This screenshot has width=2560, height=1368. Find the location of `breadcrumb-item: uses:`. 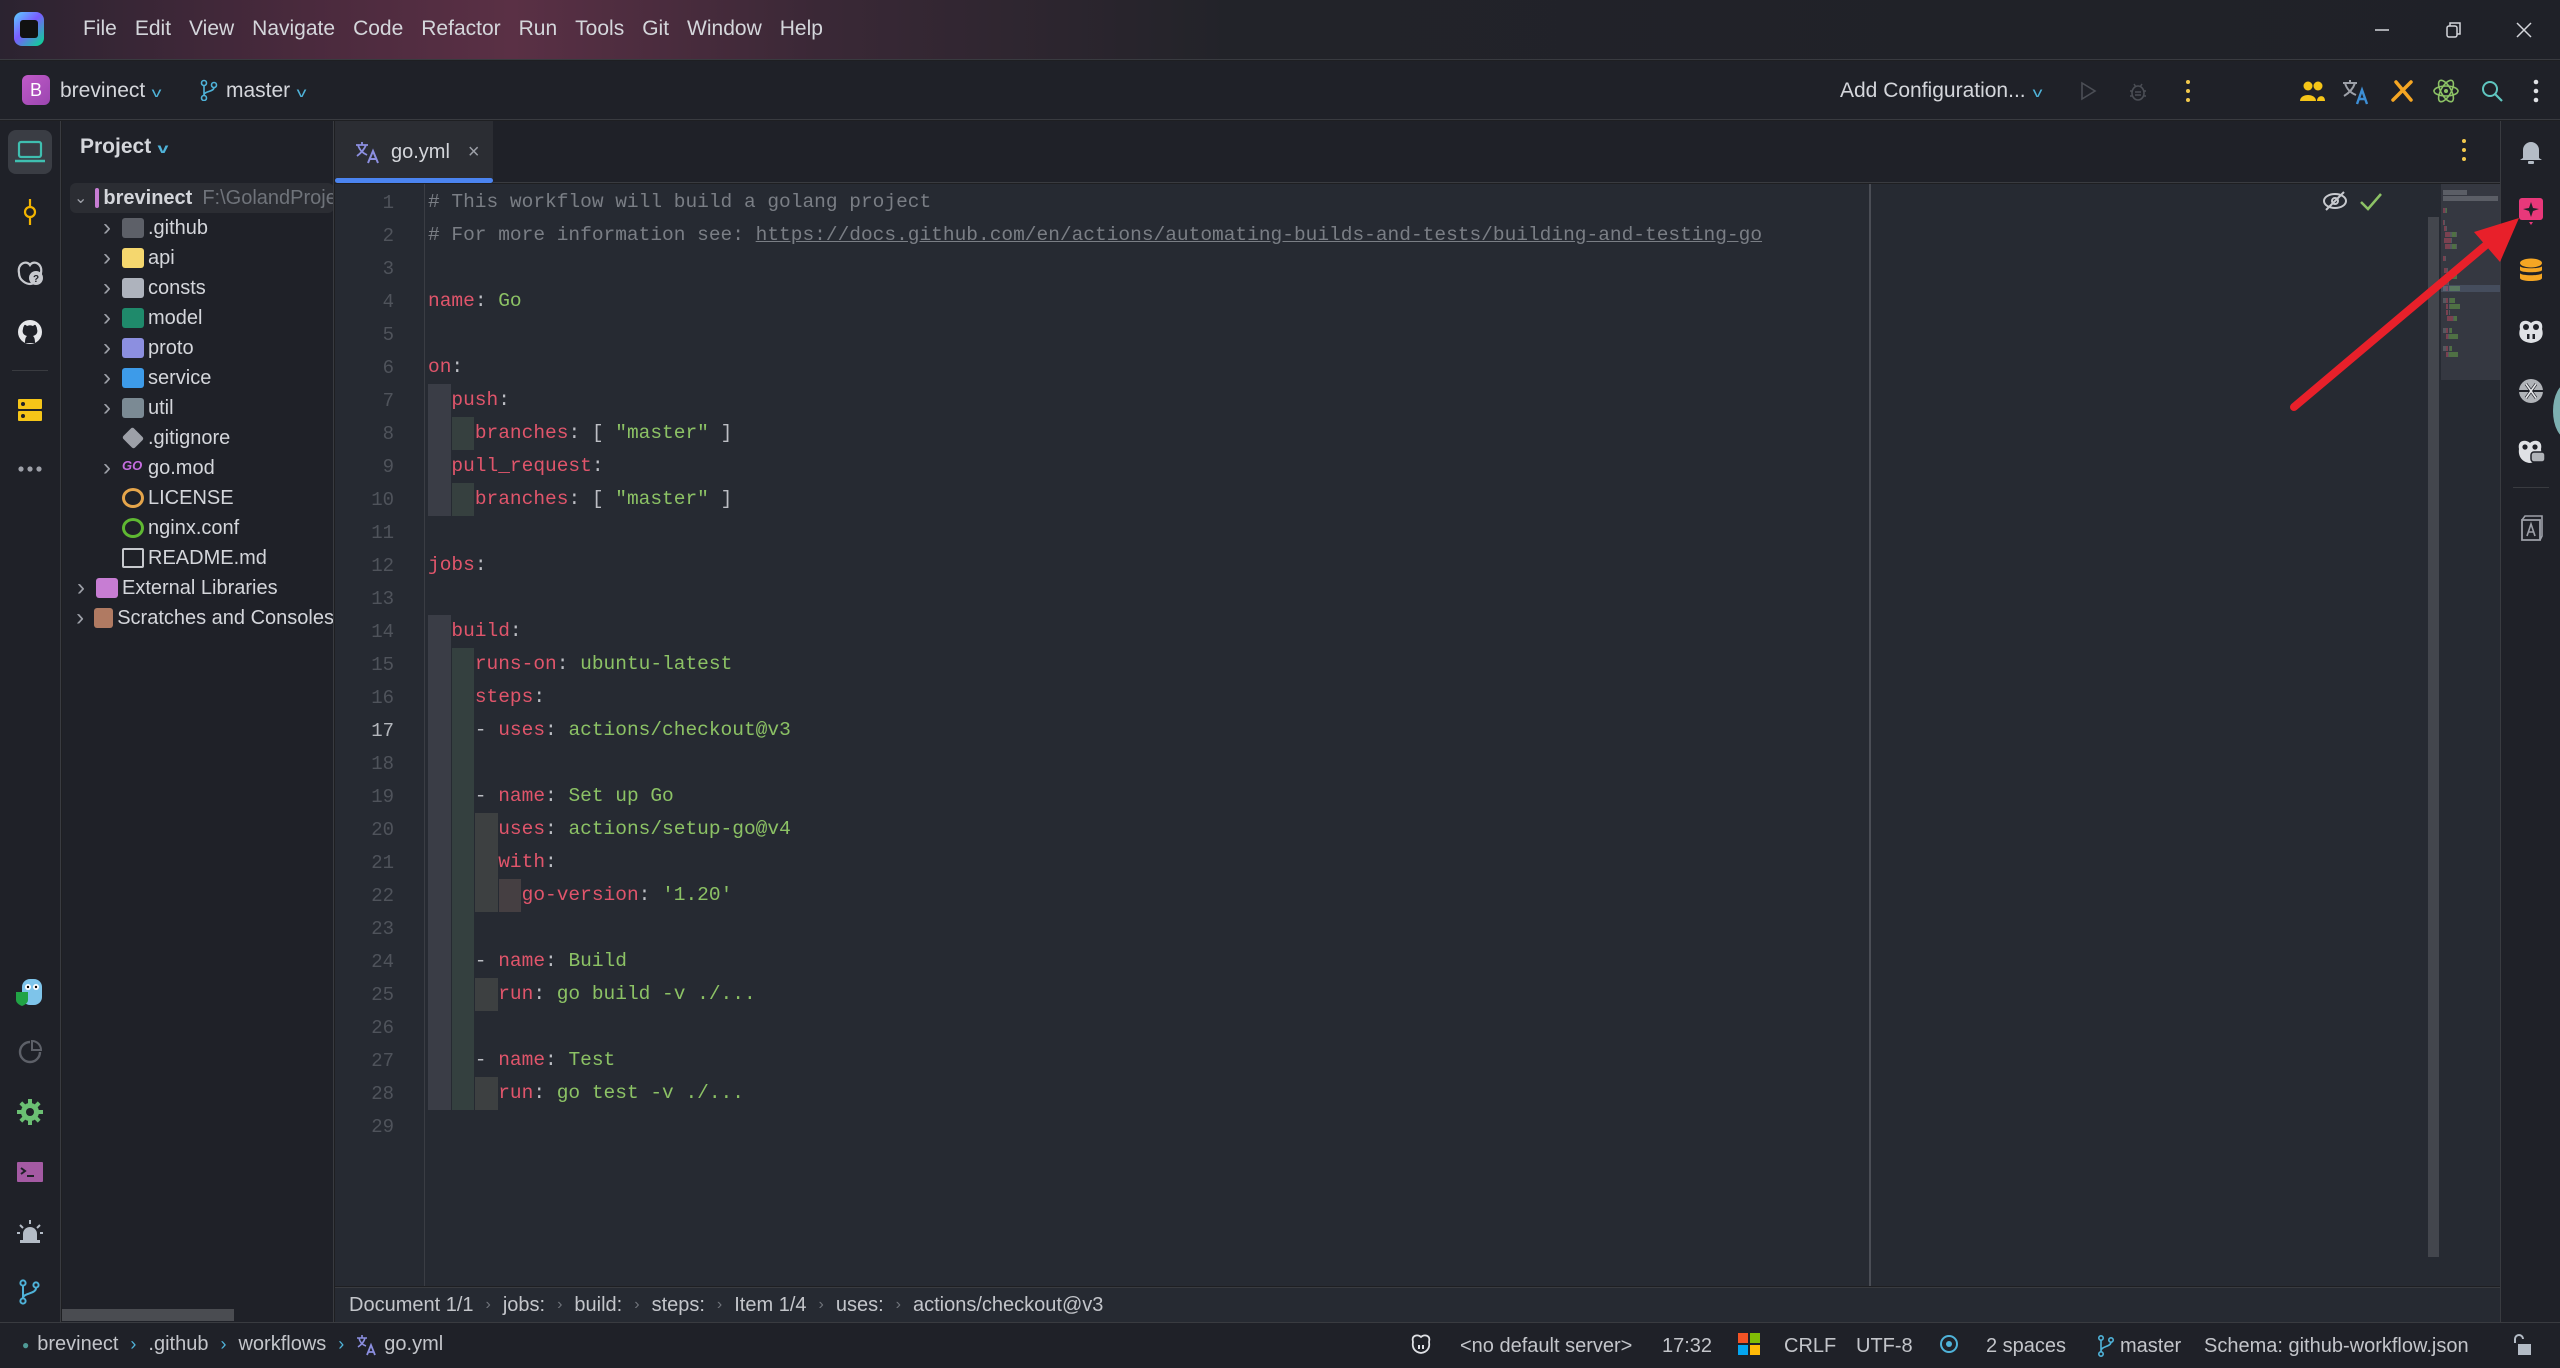

breadcrumb-item: uses: is located at coordinates (860, 1305).